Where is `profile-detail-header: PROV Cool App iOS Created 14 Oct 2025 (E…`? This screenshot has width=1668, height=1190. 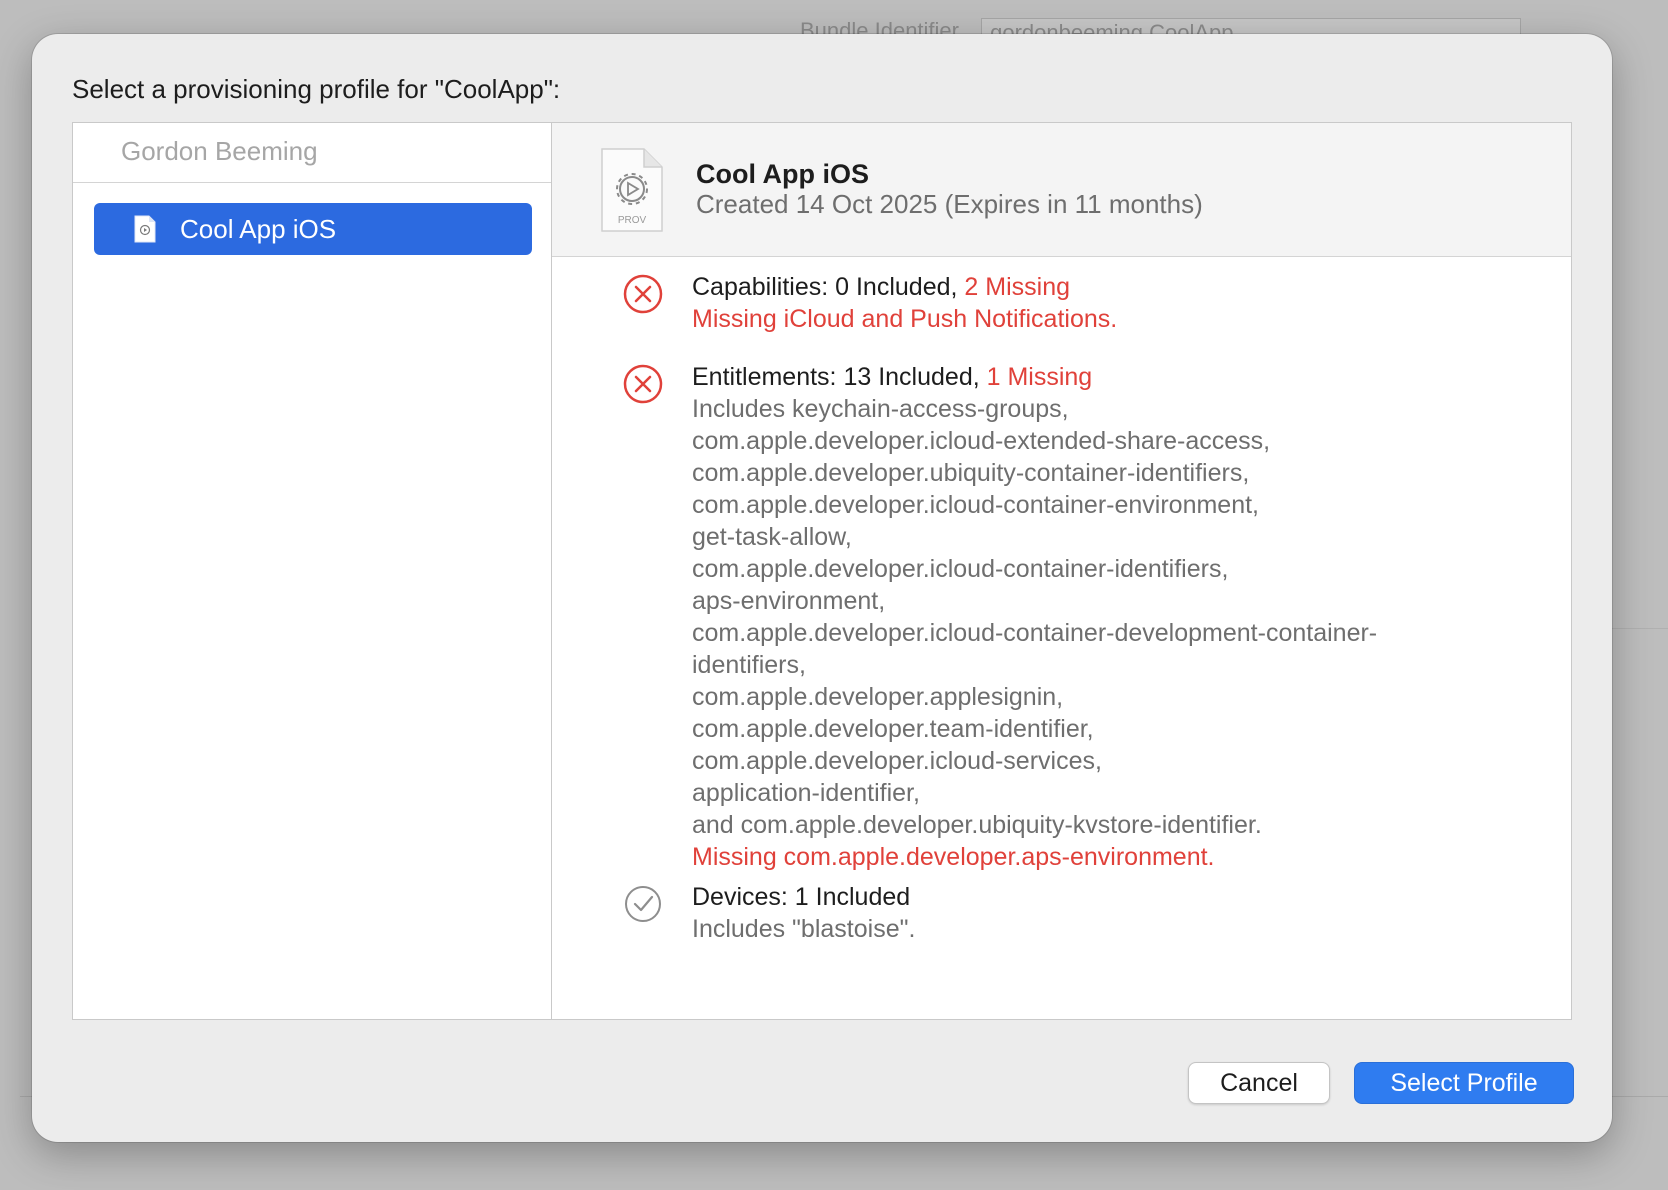
profile-detail-header: PROV Cool App iOS Created 14 Oct 2025 (E… is located at coordinates (1061, 190).